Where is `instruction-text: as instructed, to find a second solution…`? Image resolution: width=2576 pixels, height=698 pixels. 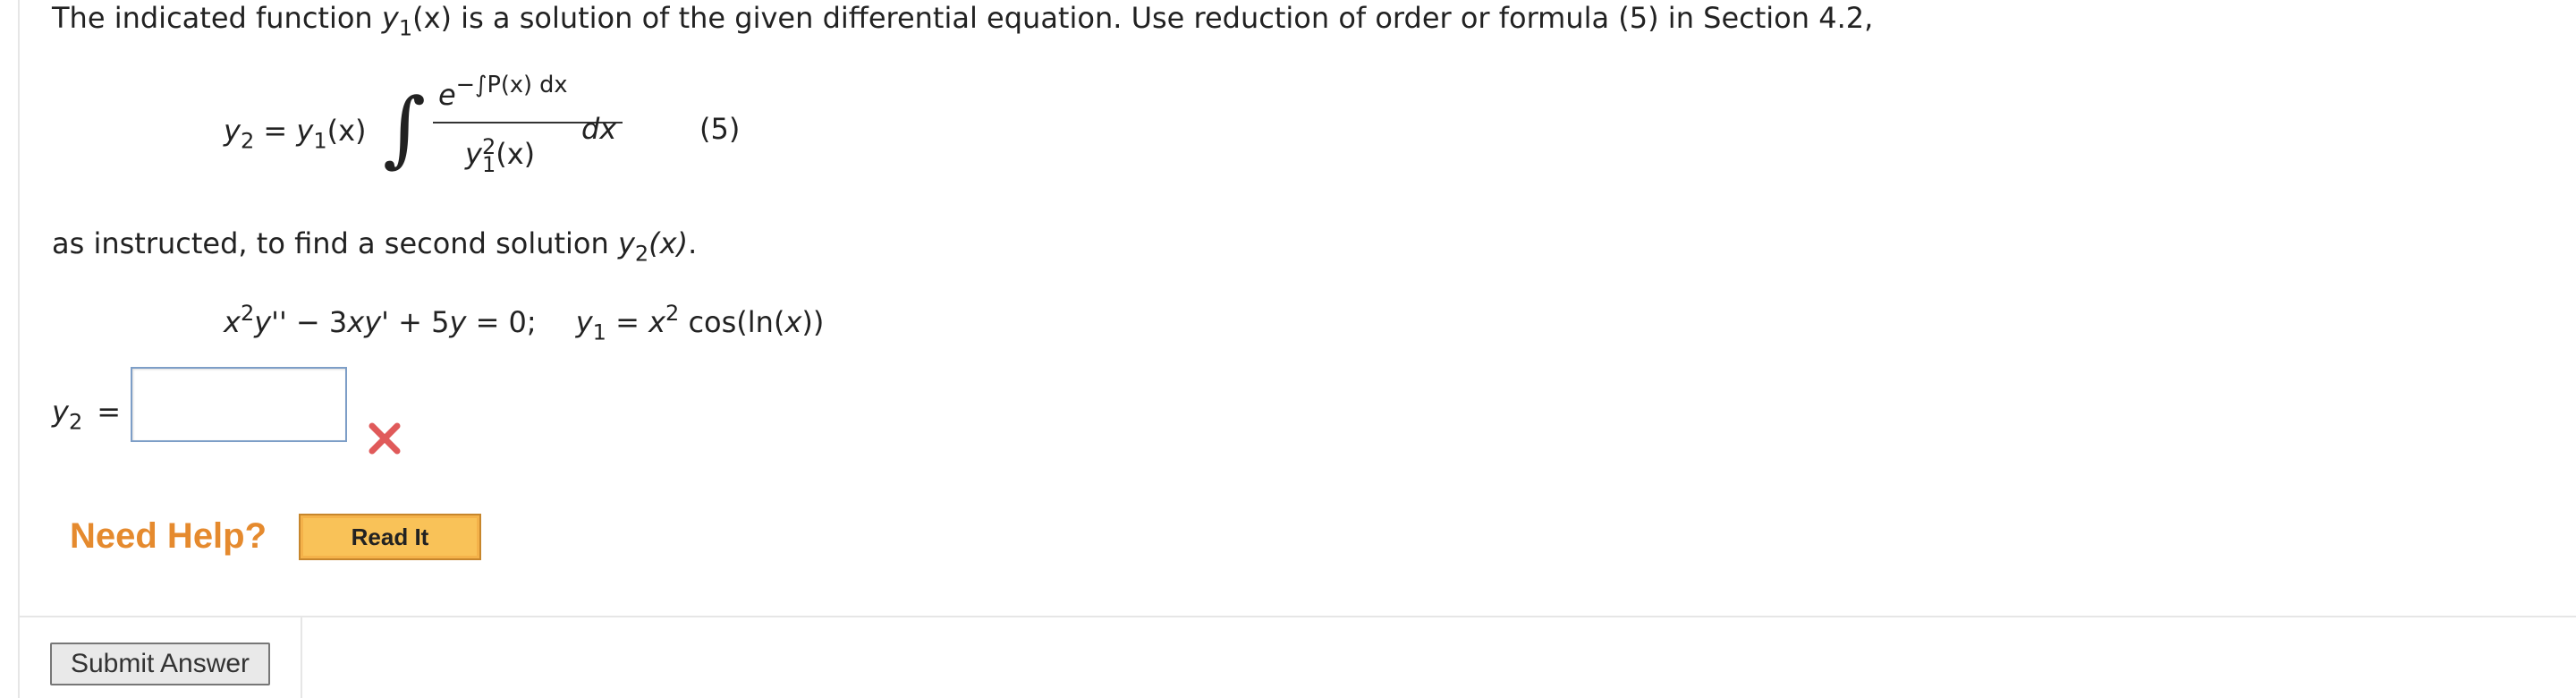 instruction-text: as instructed, to find a second solution… is located at coordinates (375, 247).